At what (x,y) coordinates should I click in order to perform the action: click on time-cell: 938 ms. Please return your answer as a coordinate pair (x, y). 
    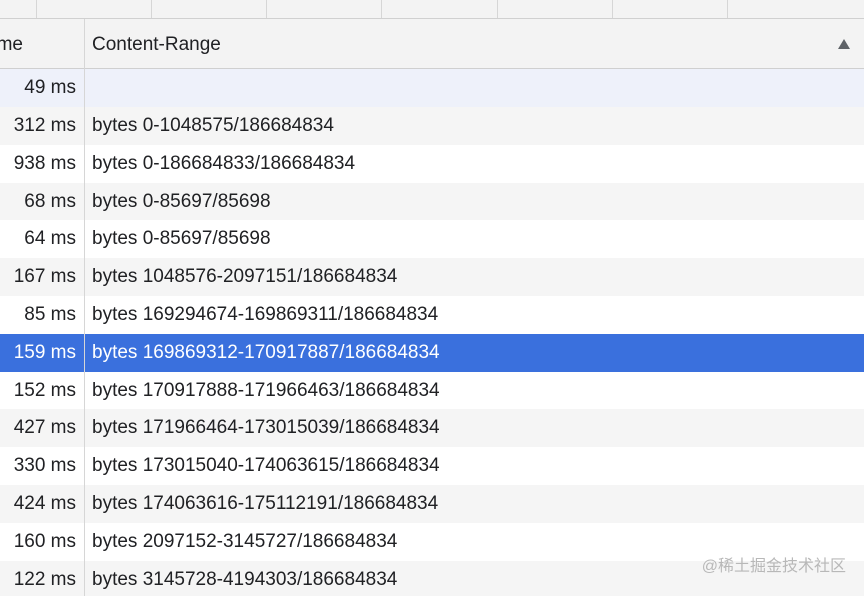
    Looking at the image, I should click on (44, 163).